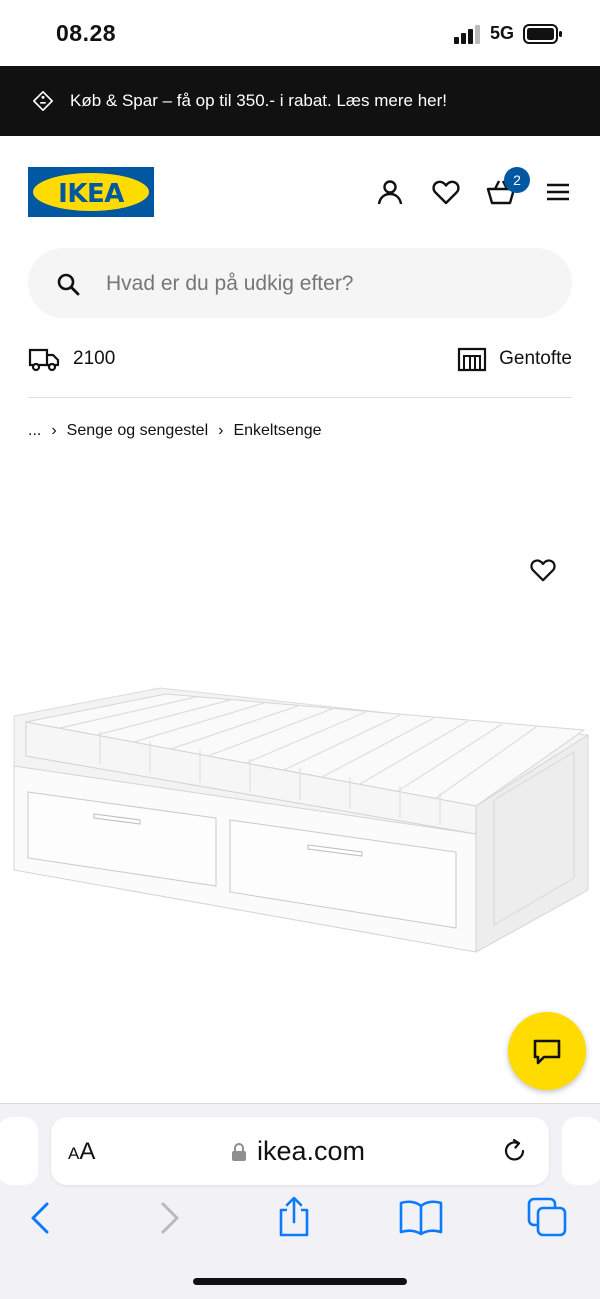 Image resolution: width=600 pixels, height=1299 pixels. Describe the element at coordinates (515, 1151) in the screenshot. I see `reload-icon` at that location.